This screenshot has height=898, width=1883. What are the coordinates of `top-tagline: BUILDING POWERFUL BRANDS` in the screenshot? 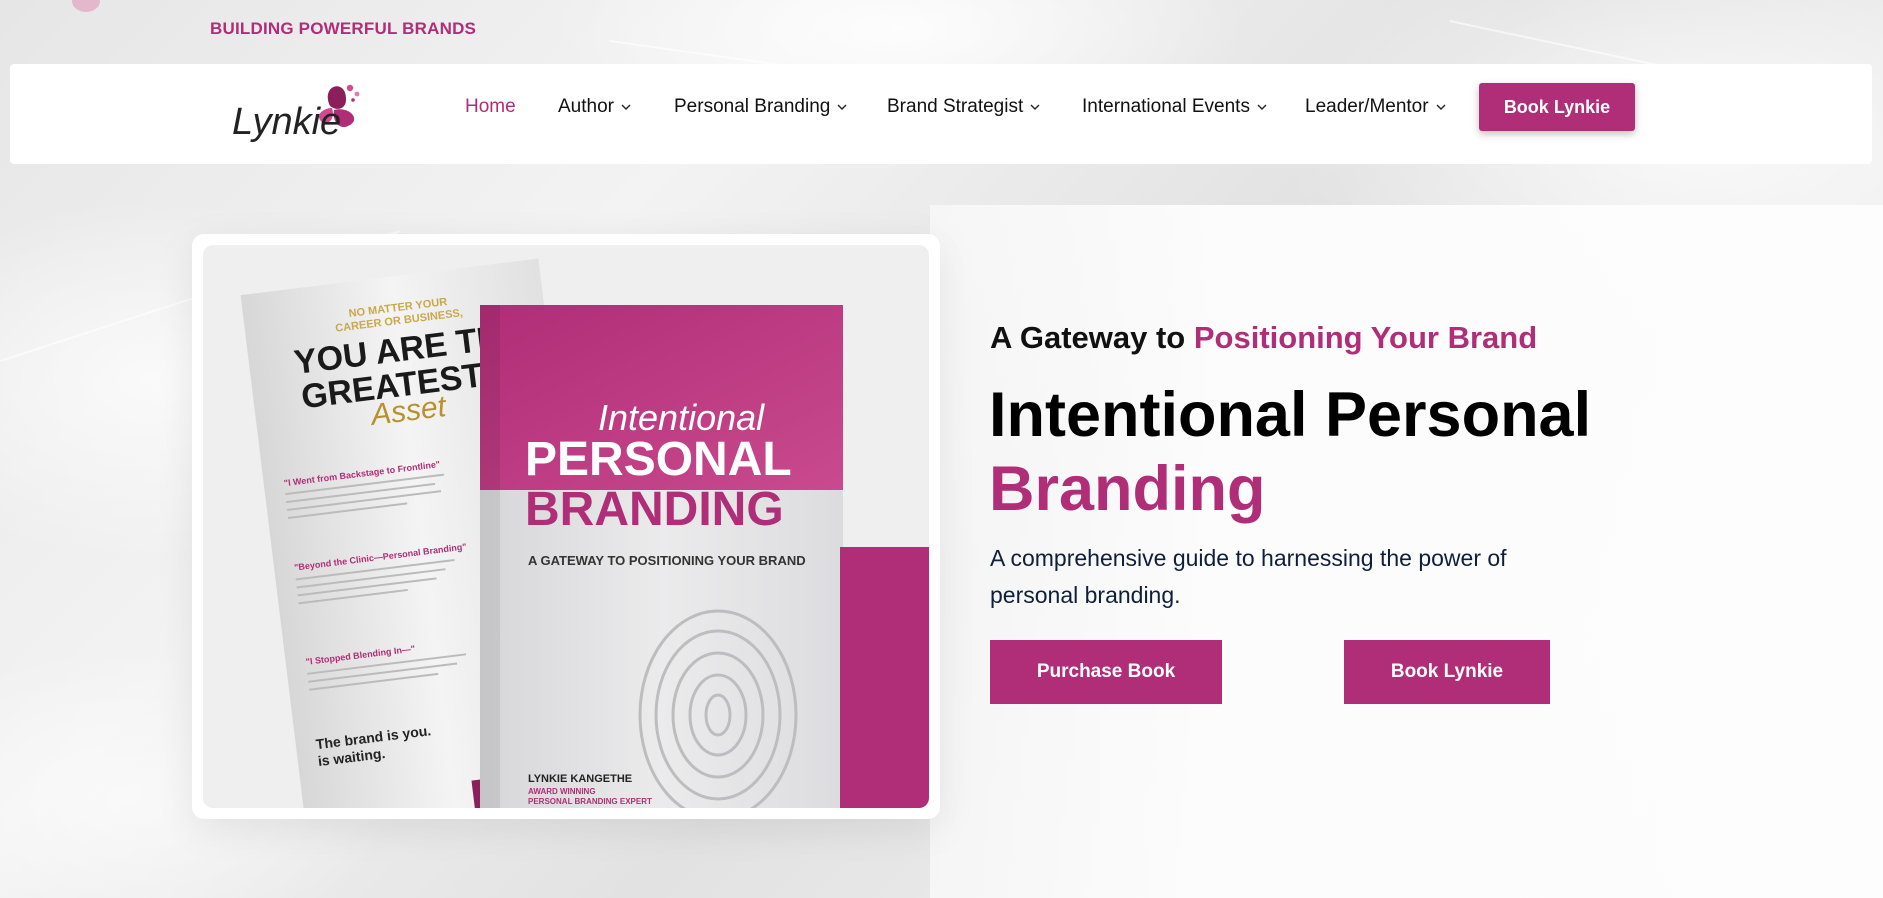 It's located at (343, 28).